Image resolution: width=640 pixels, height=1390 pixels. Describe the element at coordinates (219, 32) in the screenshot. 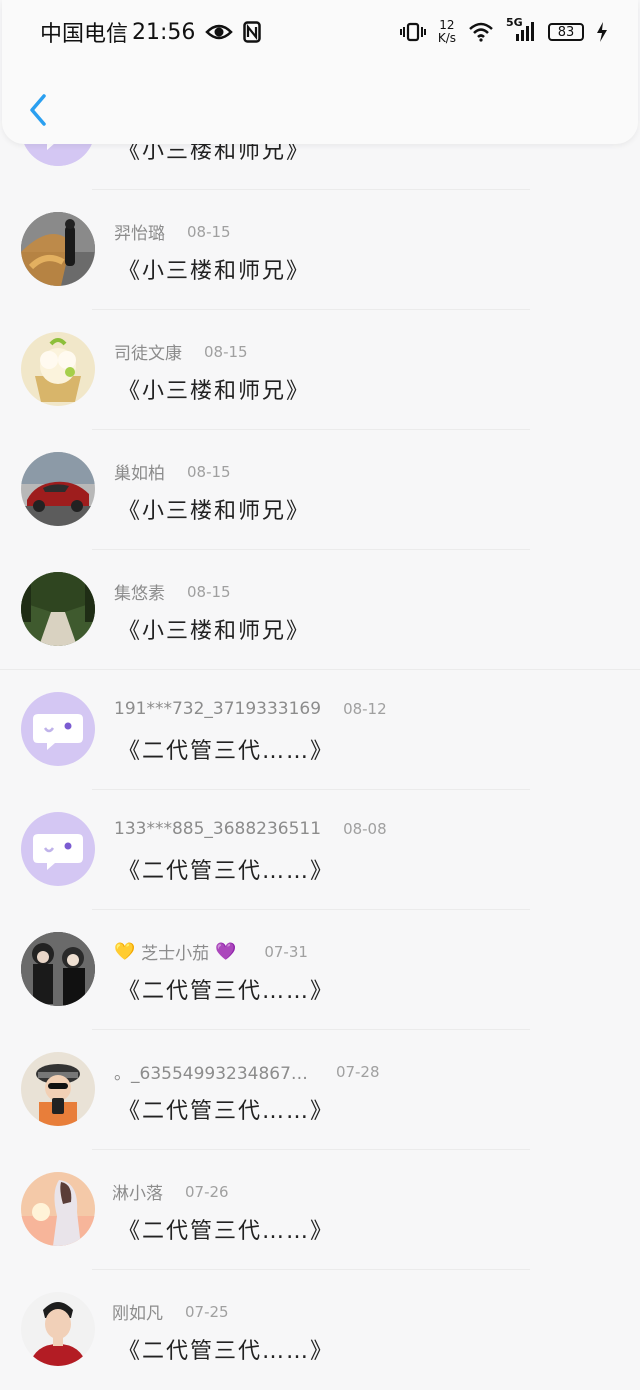

I see `eye-icon` at that location.